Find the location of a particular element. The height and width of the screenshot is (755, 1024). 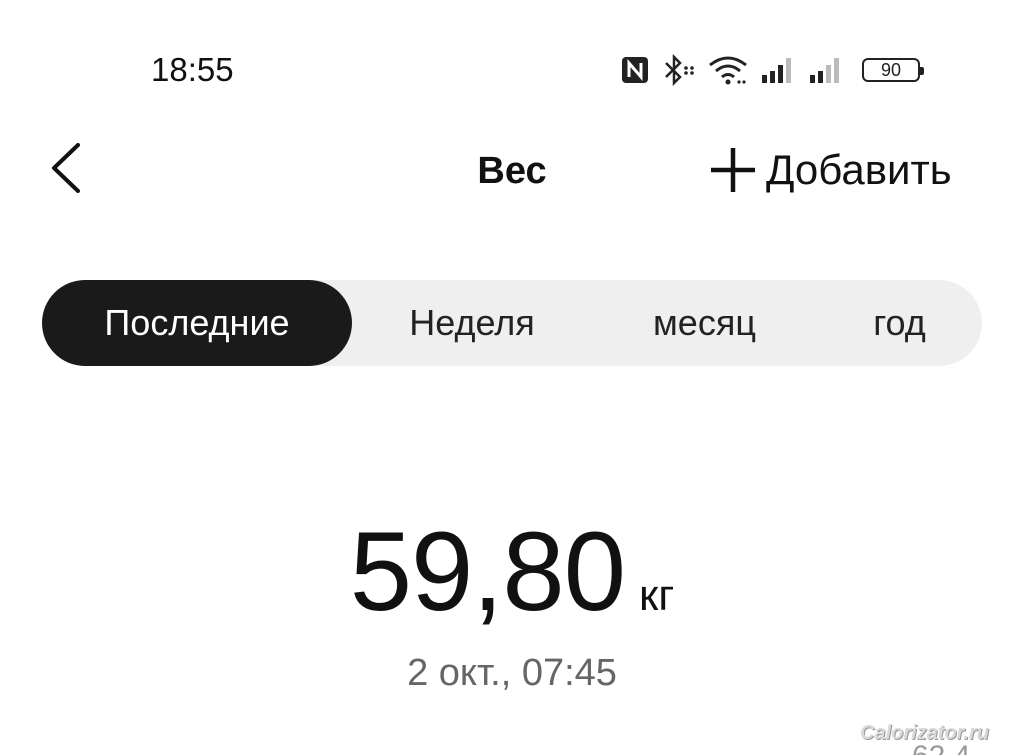

period-tabs: Последние Неделя месяц год is located at coordinates (512, 323).